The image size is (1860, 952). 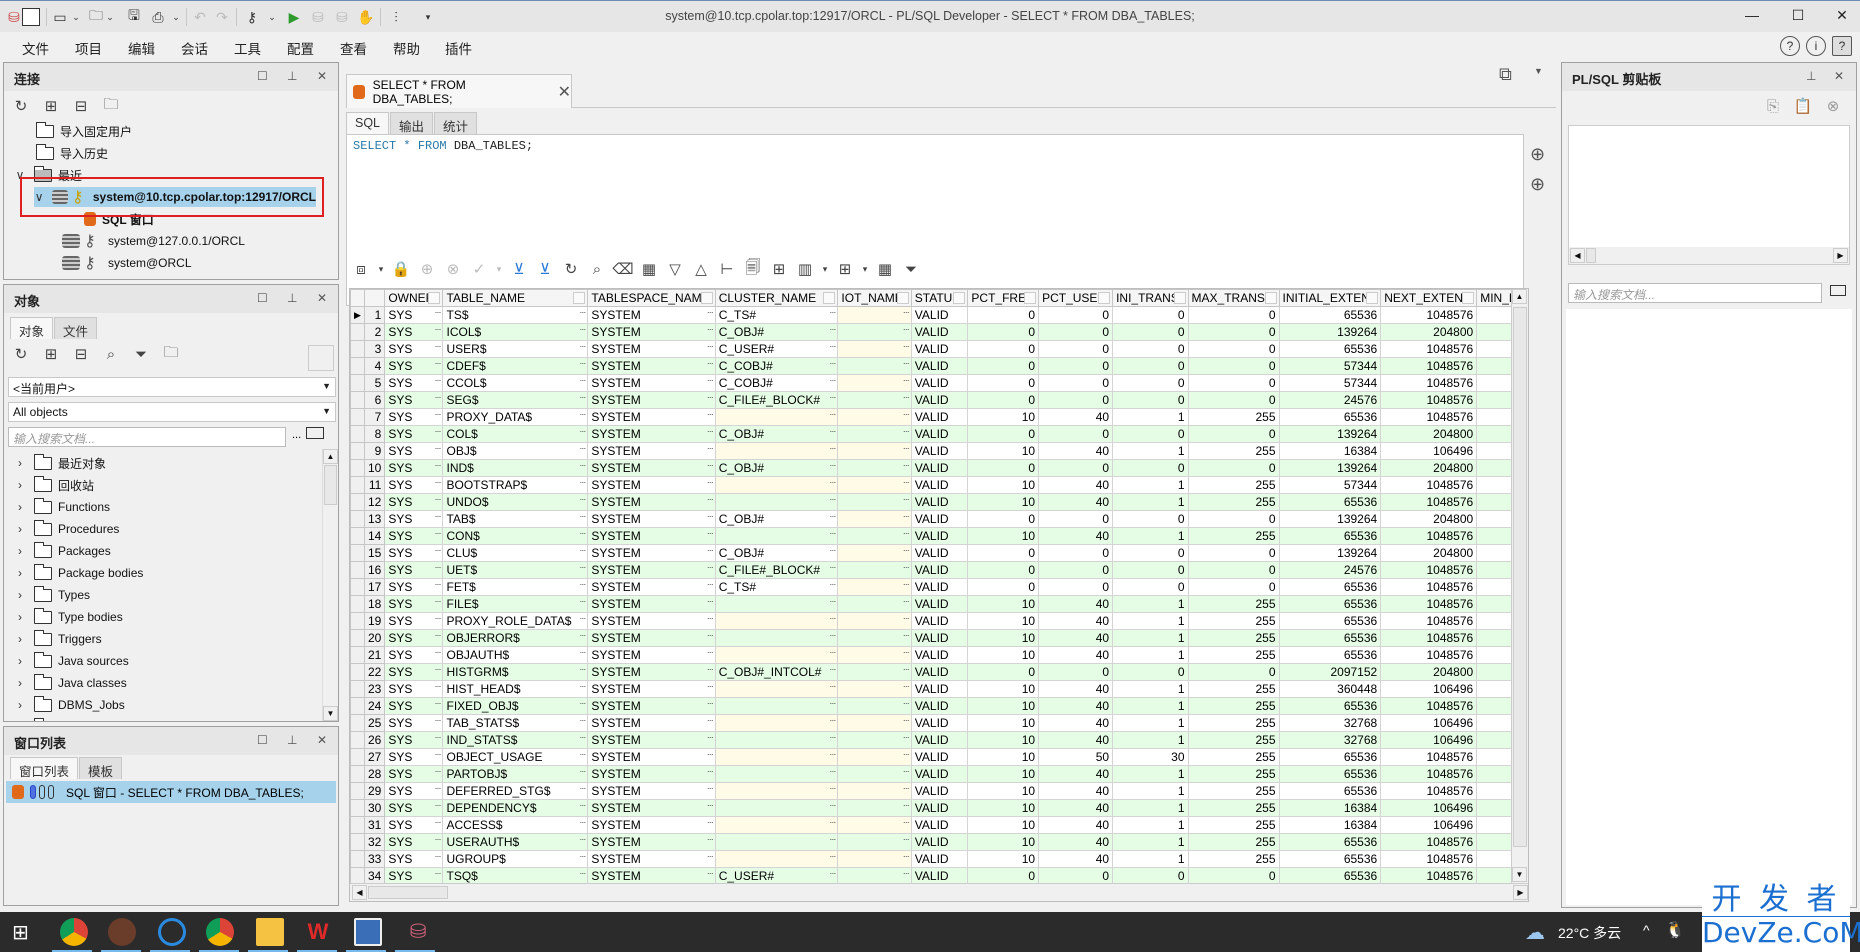 What do you see at coordinates (1537, 184) in the screenshot?
I see `scroll-down-circle-icon: ⊕` at bounding box center [1537, 184].